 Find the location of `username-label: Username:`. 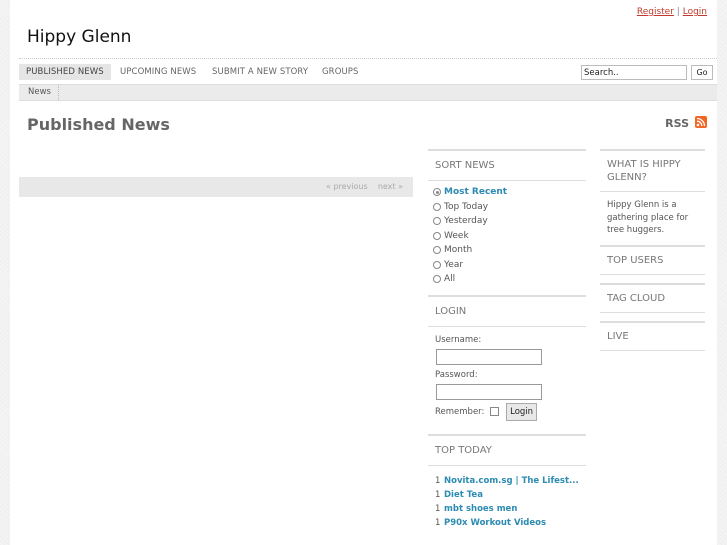

username-label: Username: is located at coordinates (458, 339).